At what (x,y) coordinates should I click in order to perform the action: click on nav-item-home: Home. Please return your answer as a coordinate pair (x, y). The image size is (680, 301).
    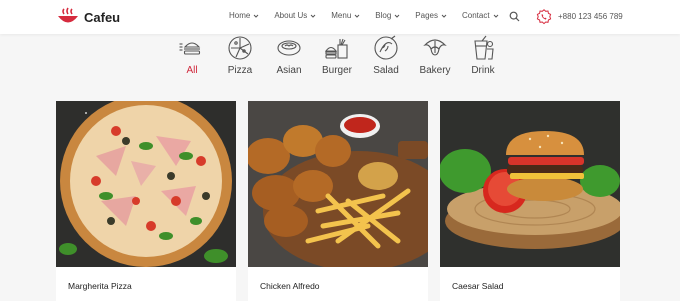
    Looking at the image, I should click on (244, 15).